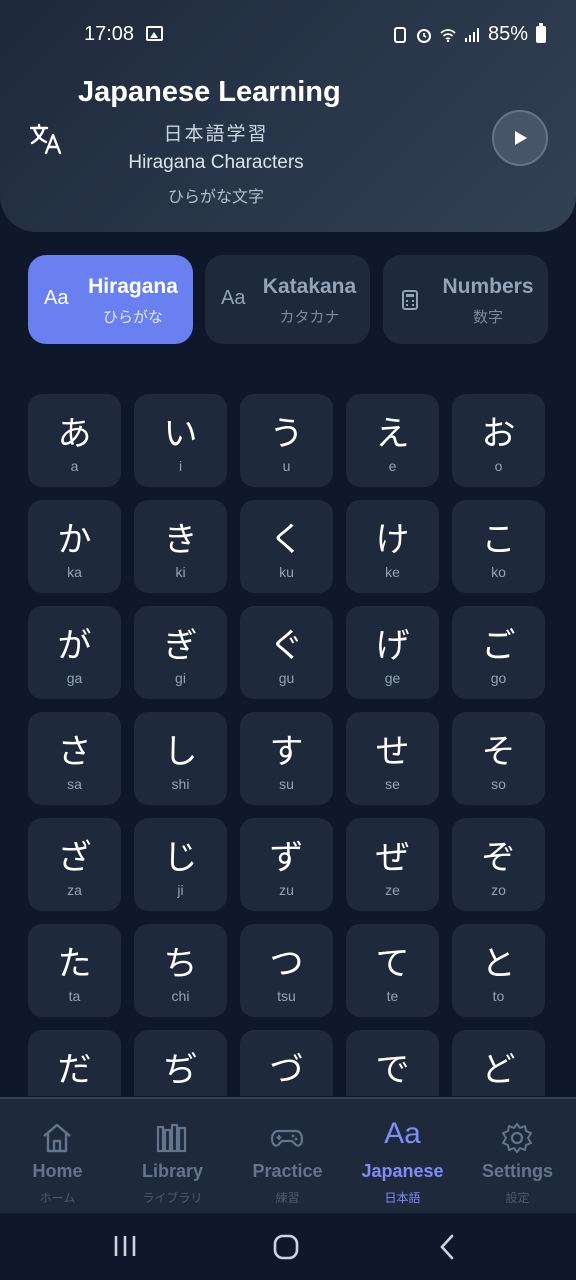 The image size is (576, 1280). I want to click on kana-card: と to, so click(498, 970).